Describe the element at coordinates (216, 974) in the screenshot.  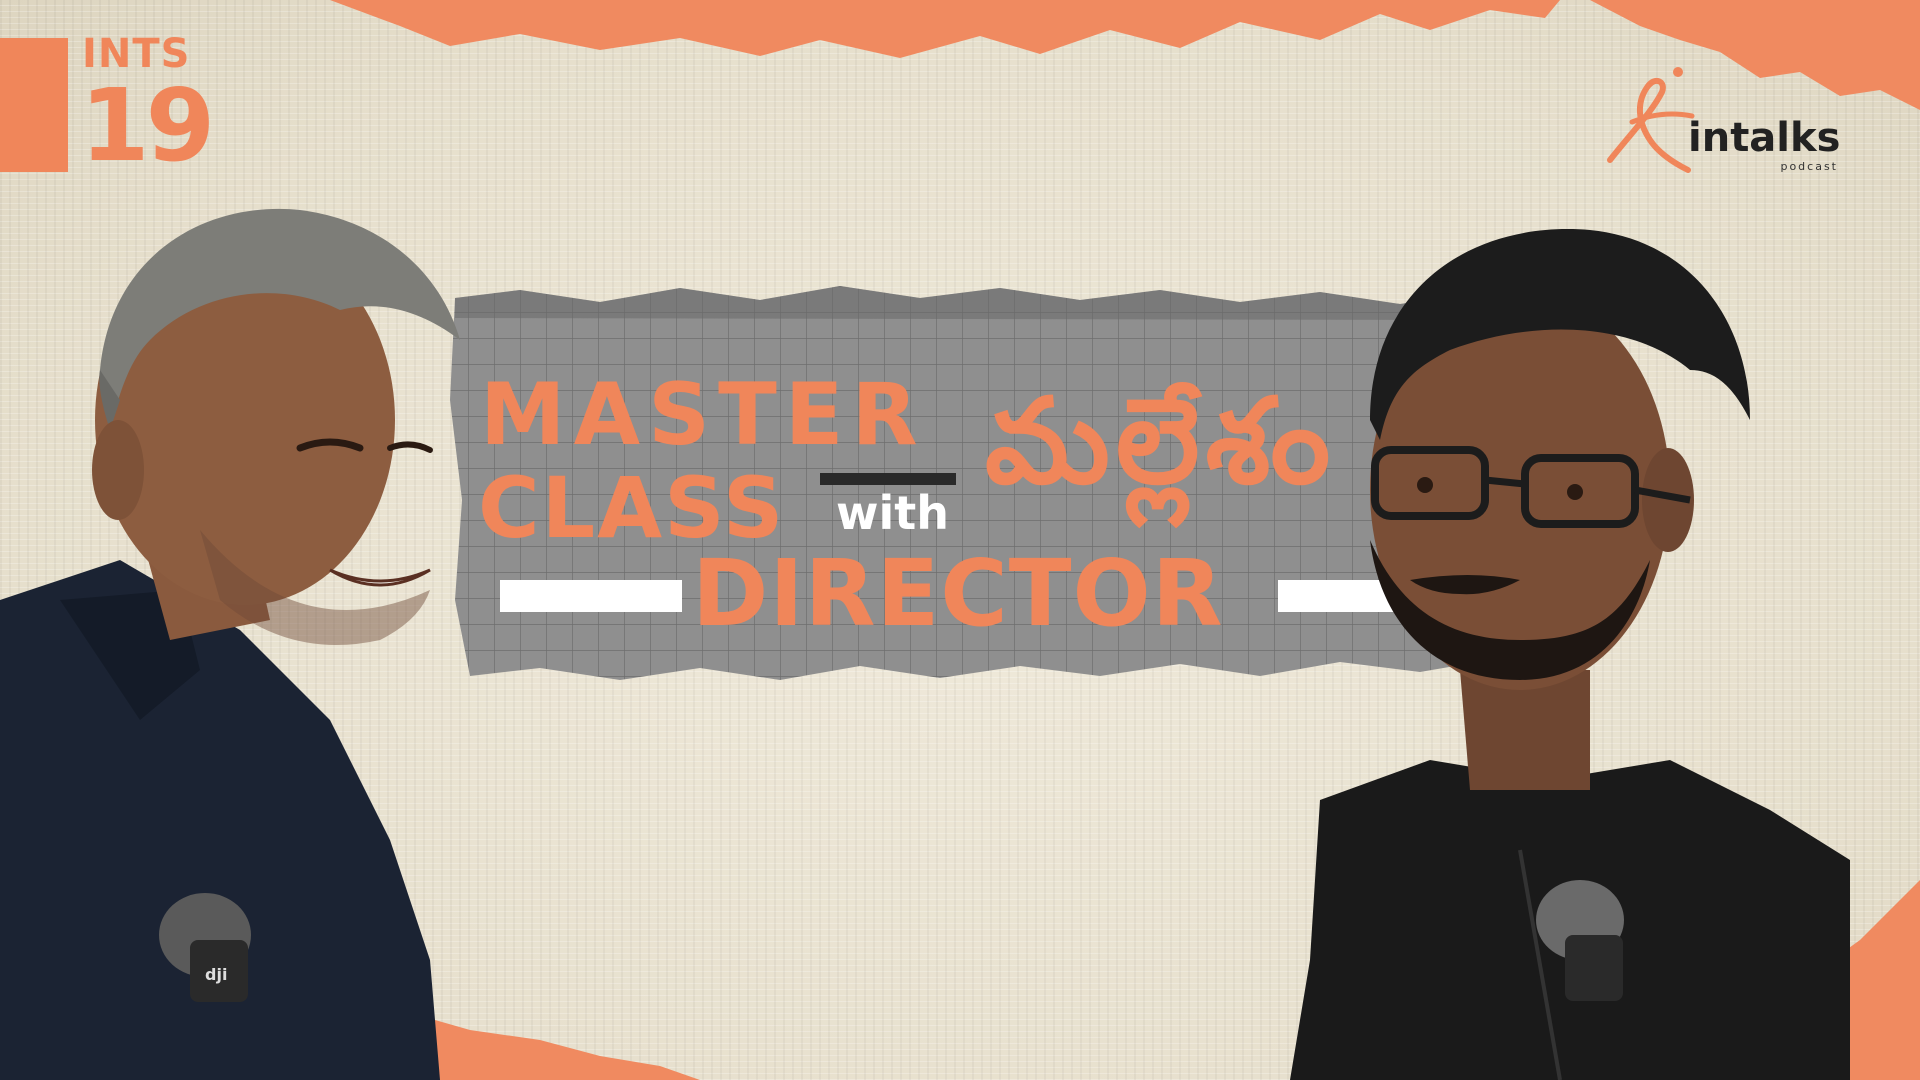
I see `guest-mic-brand: dji` at that location.